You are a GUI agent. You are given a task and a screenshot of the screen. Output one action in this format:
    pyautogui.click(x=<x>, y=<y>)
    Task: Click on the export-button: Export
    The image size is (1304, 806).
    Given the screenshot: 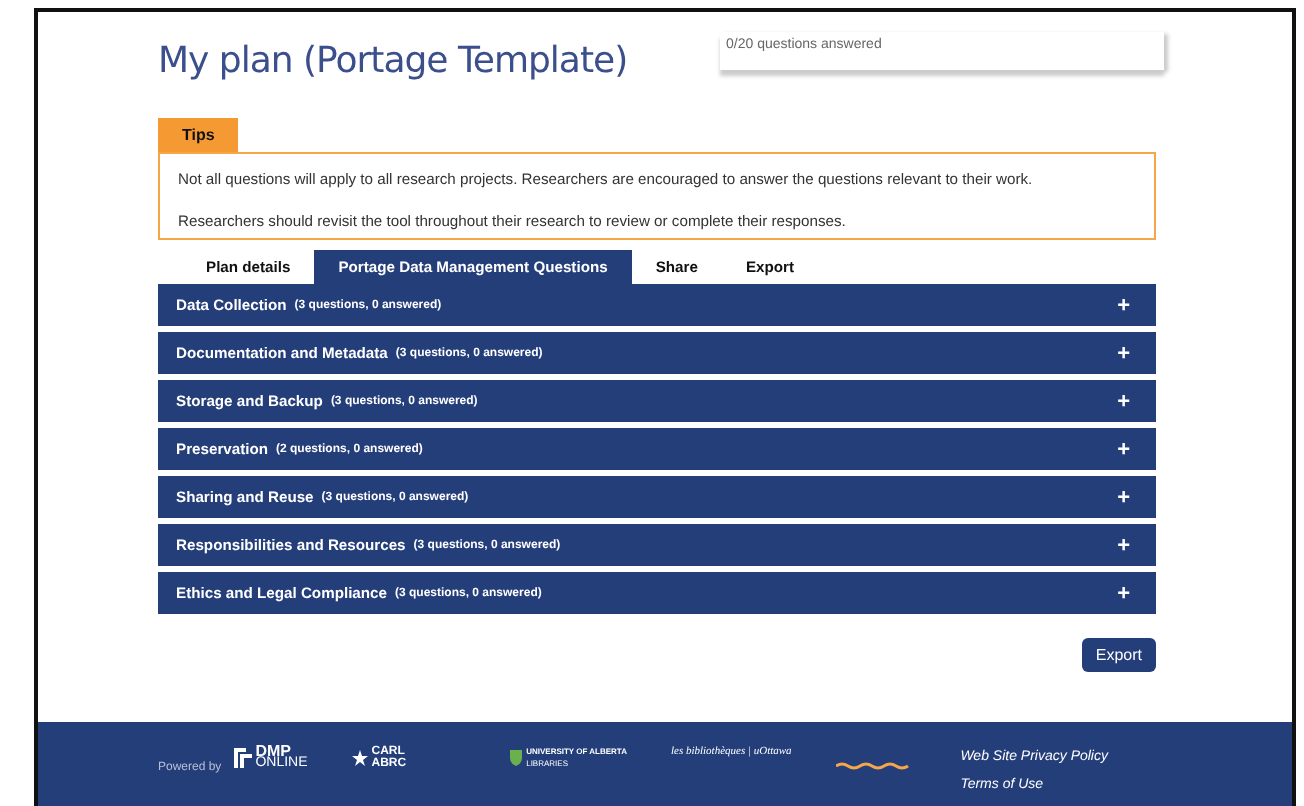 What is the action you would take?
    pyautogui.click(x=1118, y=655)
    